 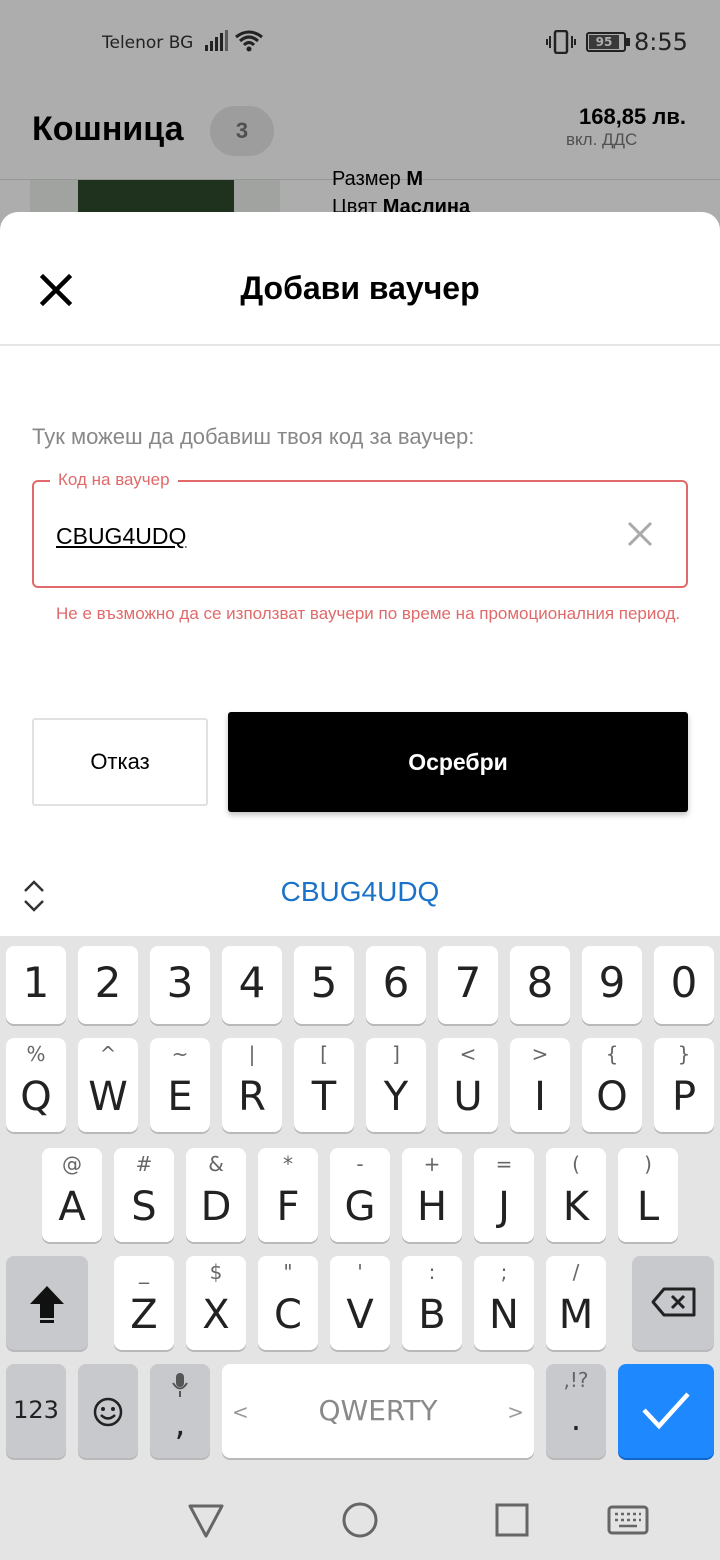 I want to click on backspace-key, so click(x=673, y=1303).